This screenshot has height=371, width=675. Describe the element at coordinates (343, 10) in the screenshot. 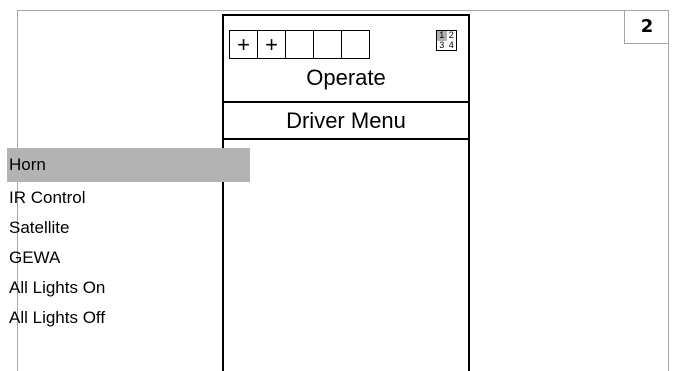

I see `frame-top-border` at that location.